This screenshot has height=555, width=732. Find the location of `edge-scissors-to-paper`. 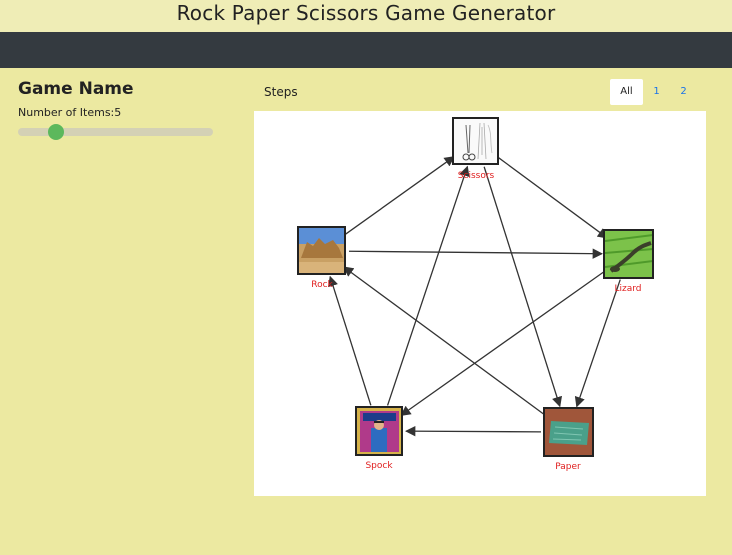

edge-scissors-to-paper is located at coordinates (522, 287).